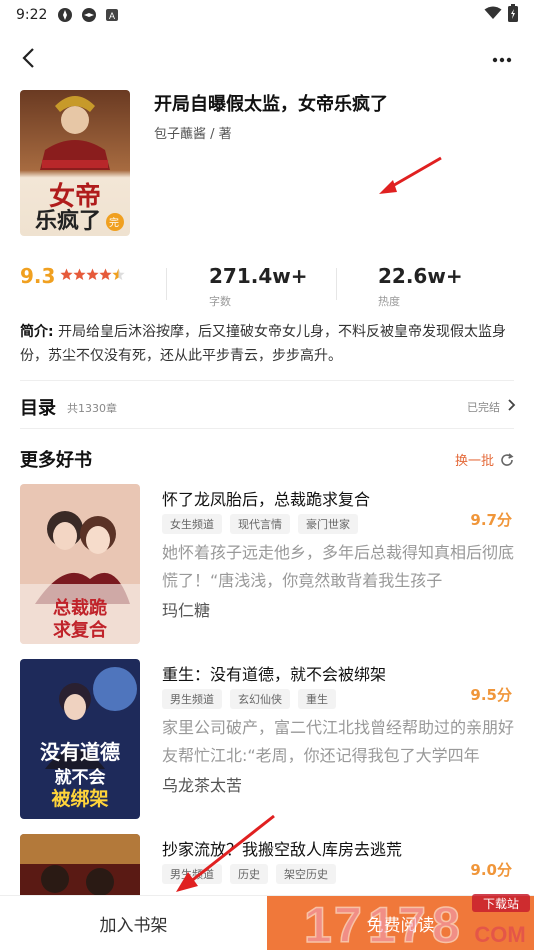  What do you see at coordinates (267, 15) in the screenshot?
I see `status-bar: 9:22 A` at bounding box center [267, 15].